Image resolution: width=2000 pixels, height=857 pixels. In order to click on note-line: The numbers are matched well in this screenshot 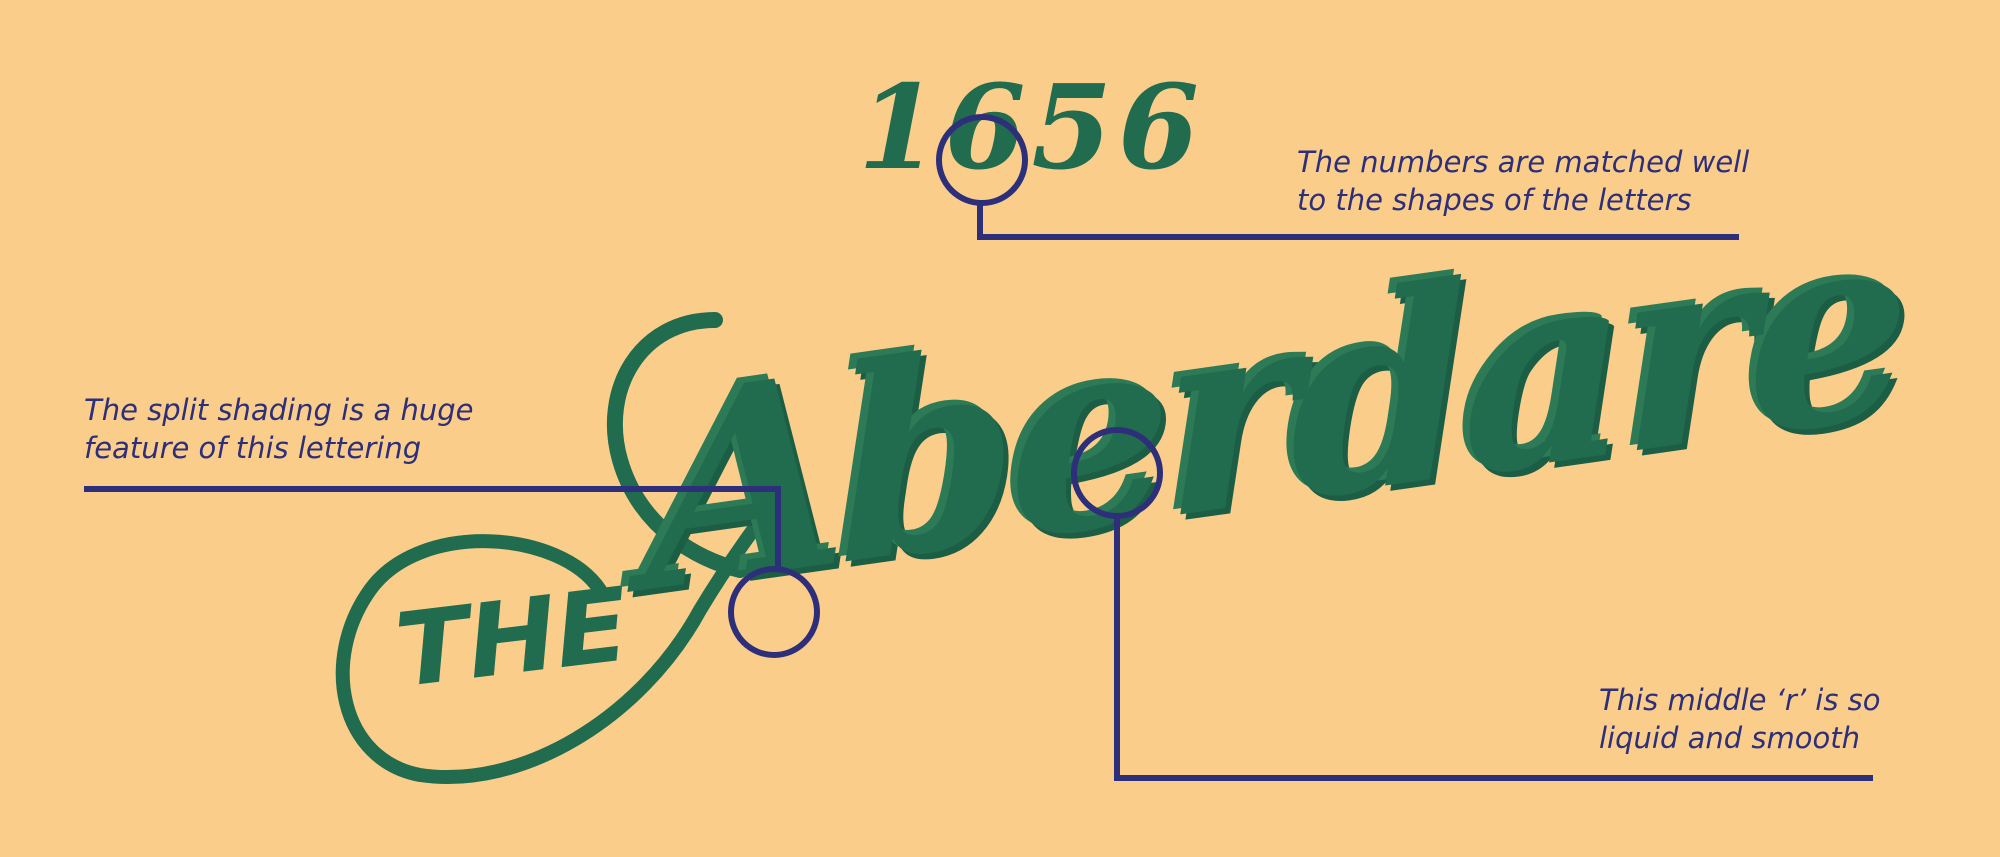, I will do `click(1523, 162)`.